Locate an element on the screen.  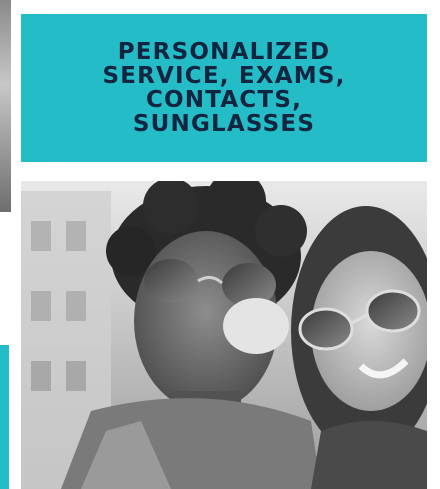
left-edge-photo-fragment is located at coordinates (5, 106).